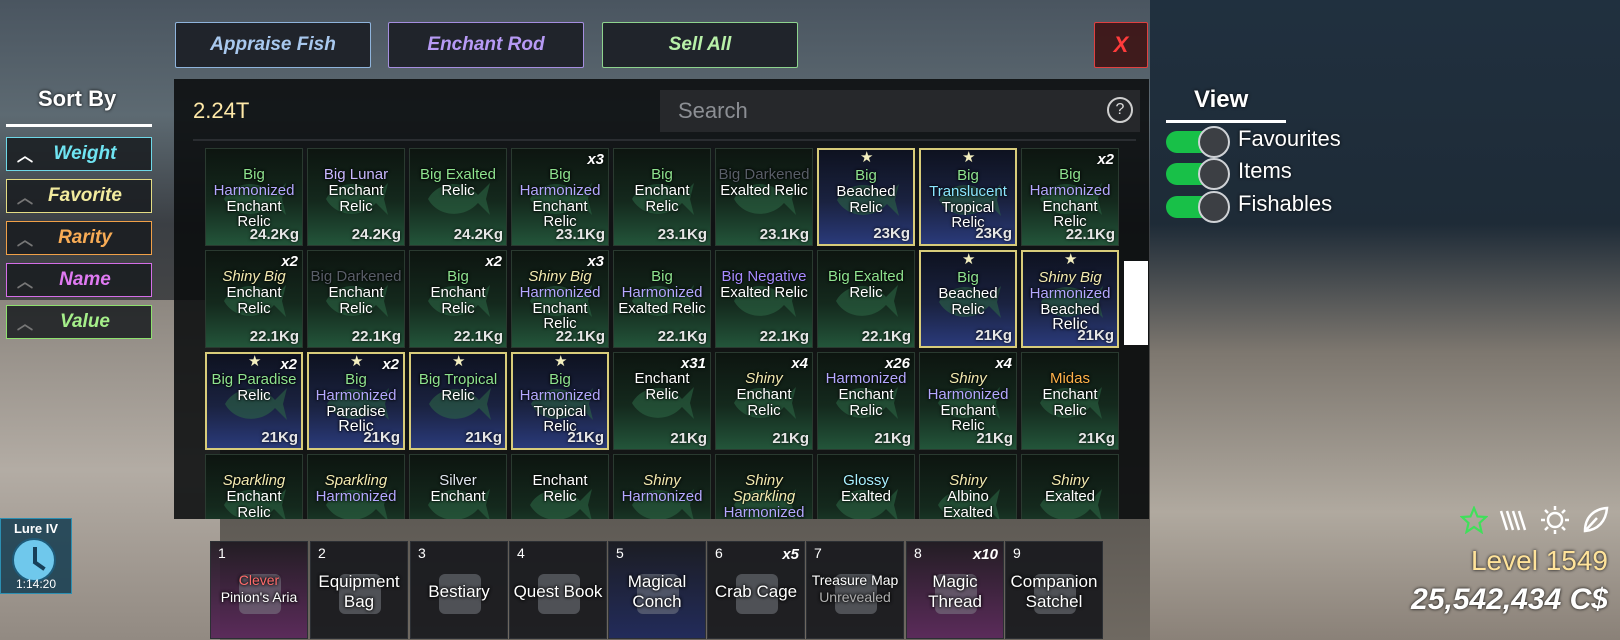 Image resolution: width=1620 pixels, height=640 pixels. I want to click on hotbar-slot-9: 9 Companion Satchel, so click(1054, 590).